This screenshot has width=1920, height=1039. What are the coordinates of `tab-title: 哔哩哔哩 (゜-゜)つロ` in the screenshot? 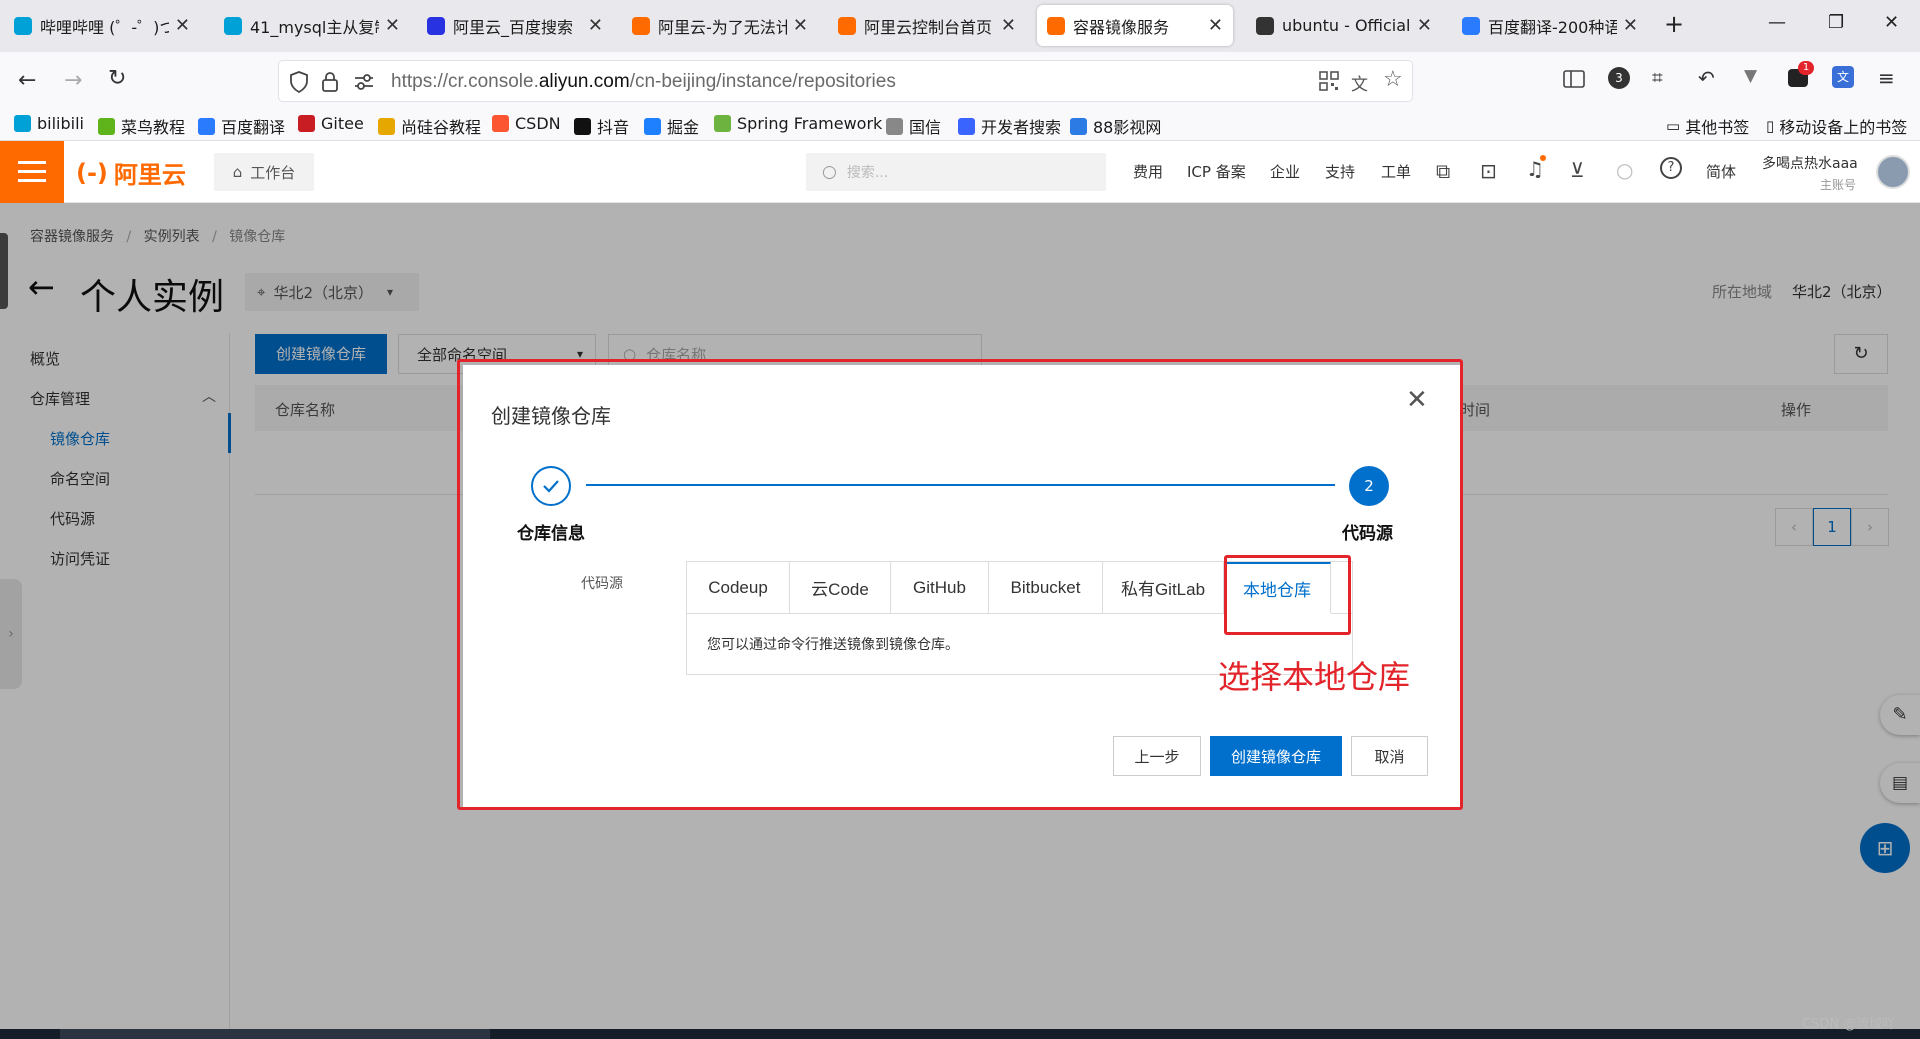 It's located at (104, 27).